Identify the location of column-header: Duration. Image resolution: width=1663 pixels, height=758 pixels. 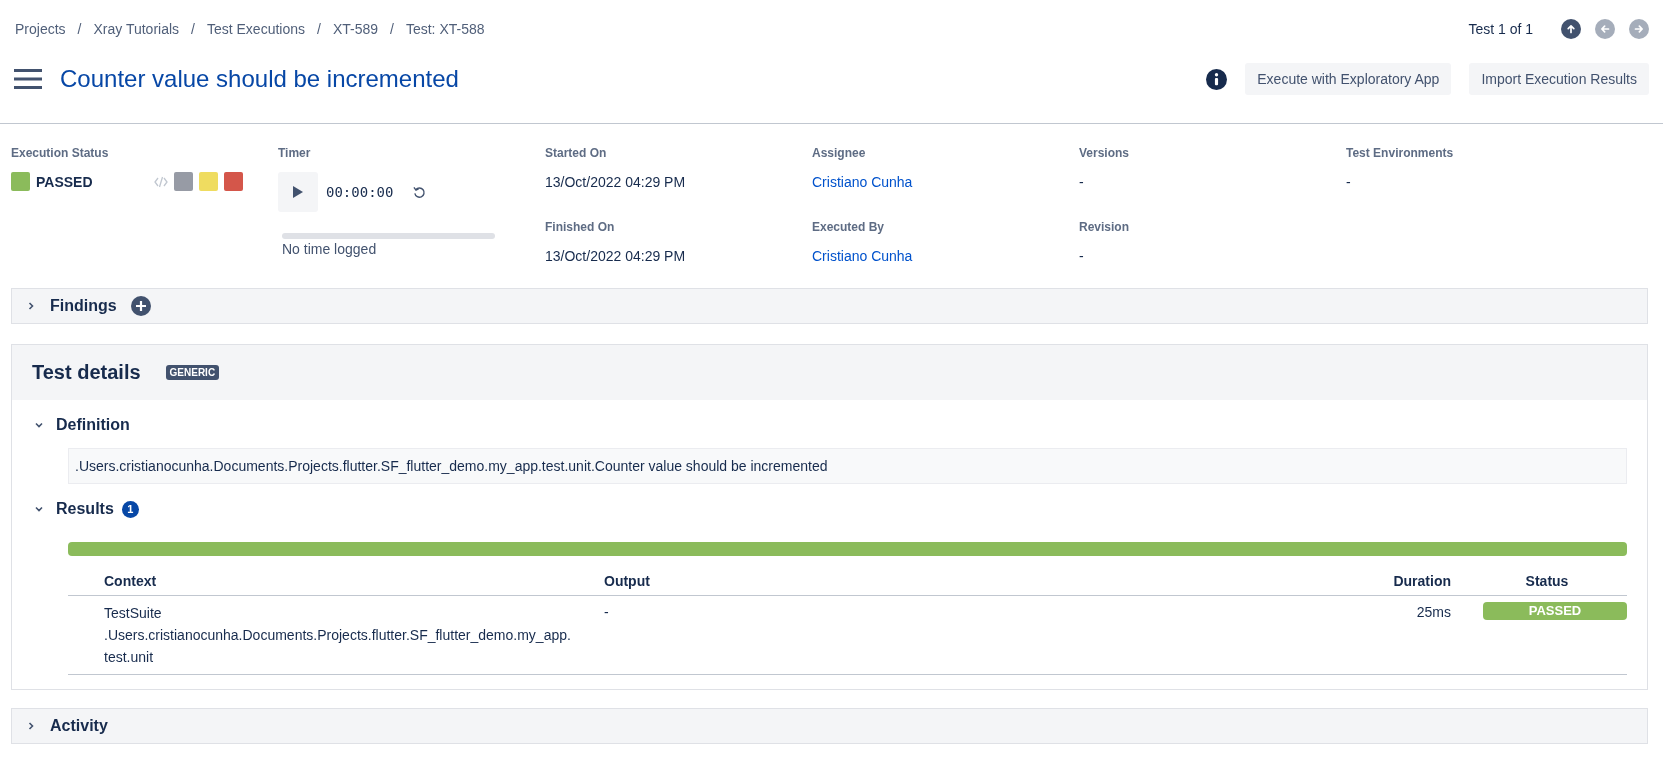
(1231, 581).